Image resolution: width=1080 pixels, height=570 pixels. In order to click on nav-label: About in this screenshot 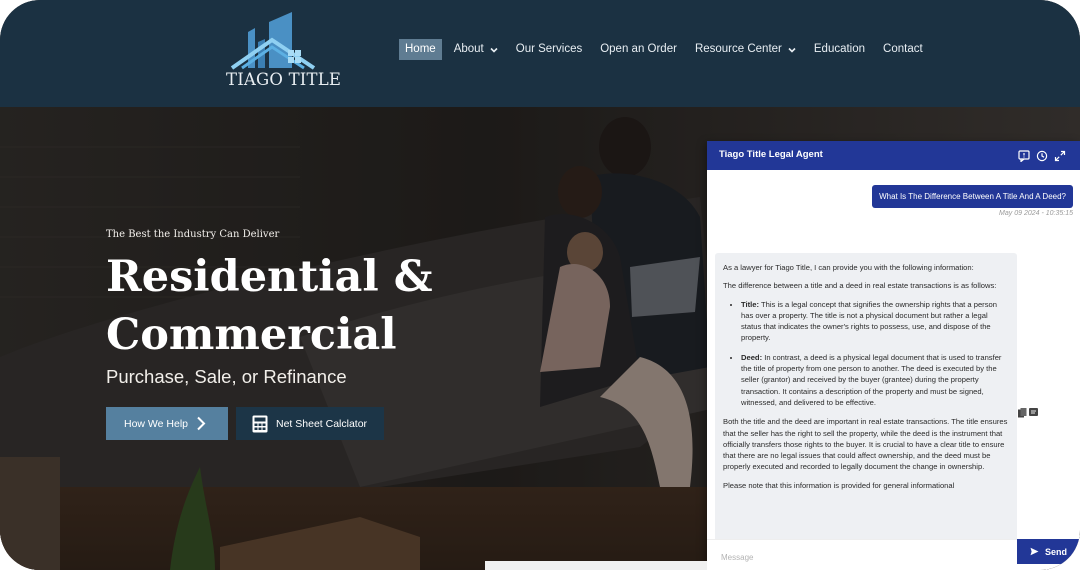, I will do `click(468, 49)`.